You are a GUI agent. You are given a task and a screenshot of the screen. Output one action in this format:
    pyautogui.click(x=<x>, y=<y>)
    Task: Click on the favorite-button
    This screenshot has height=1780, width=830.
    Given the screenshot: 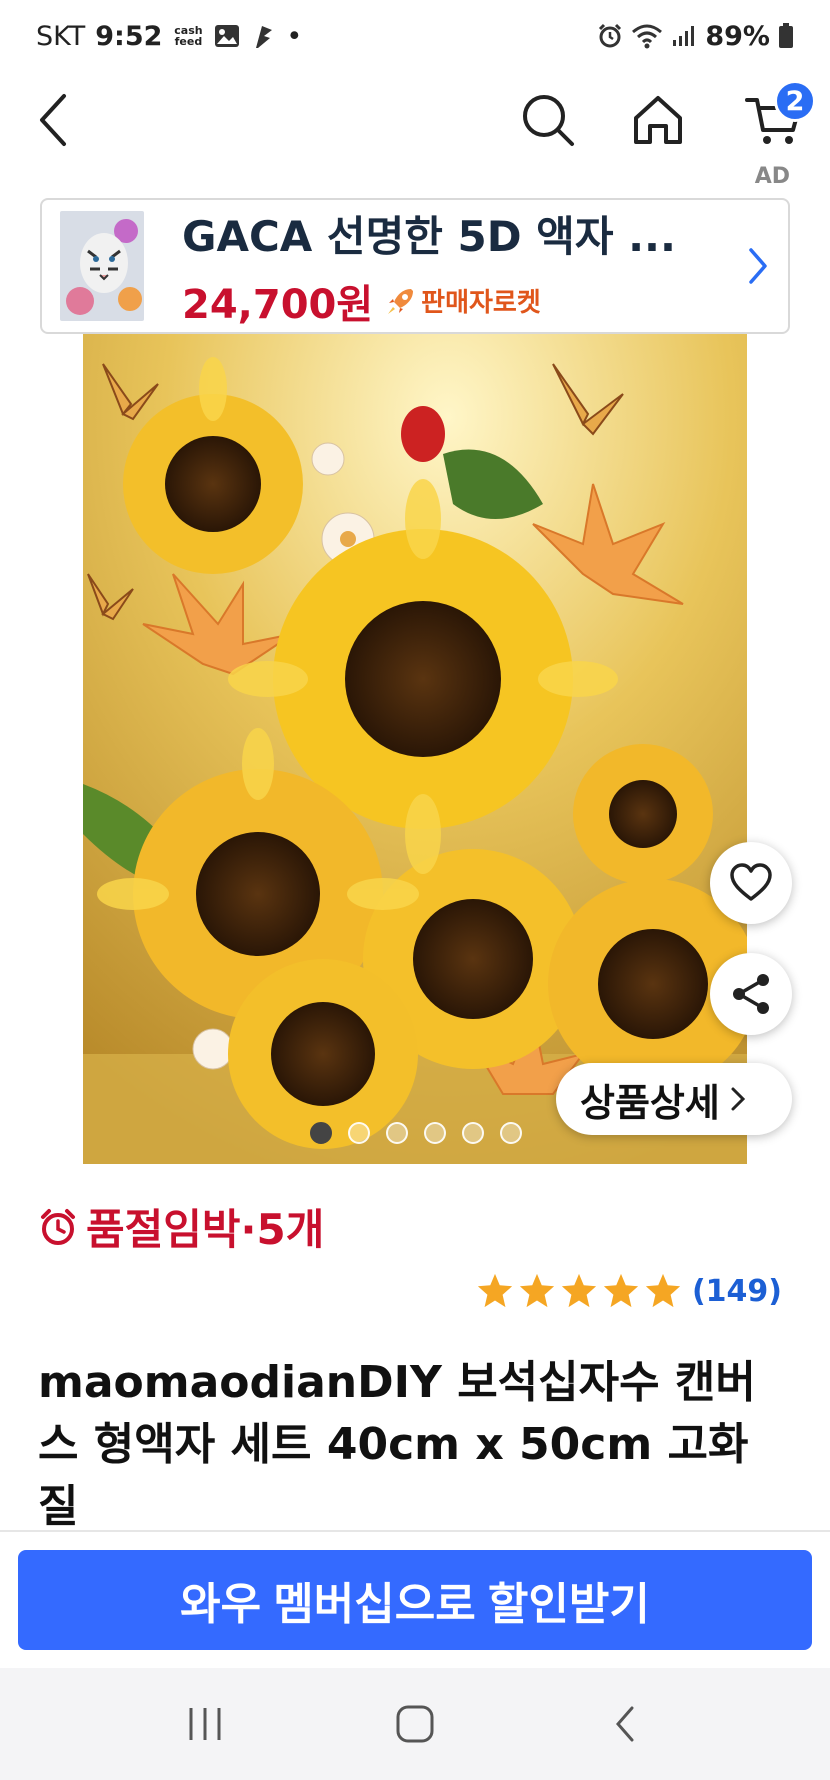 What is the action you would take?
    pyautogui.click(x=751, y=883)
    